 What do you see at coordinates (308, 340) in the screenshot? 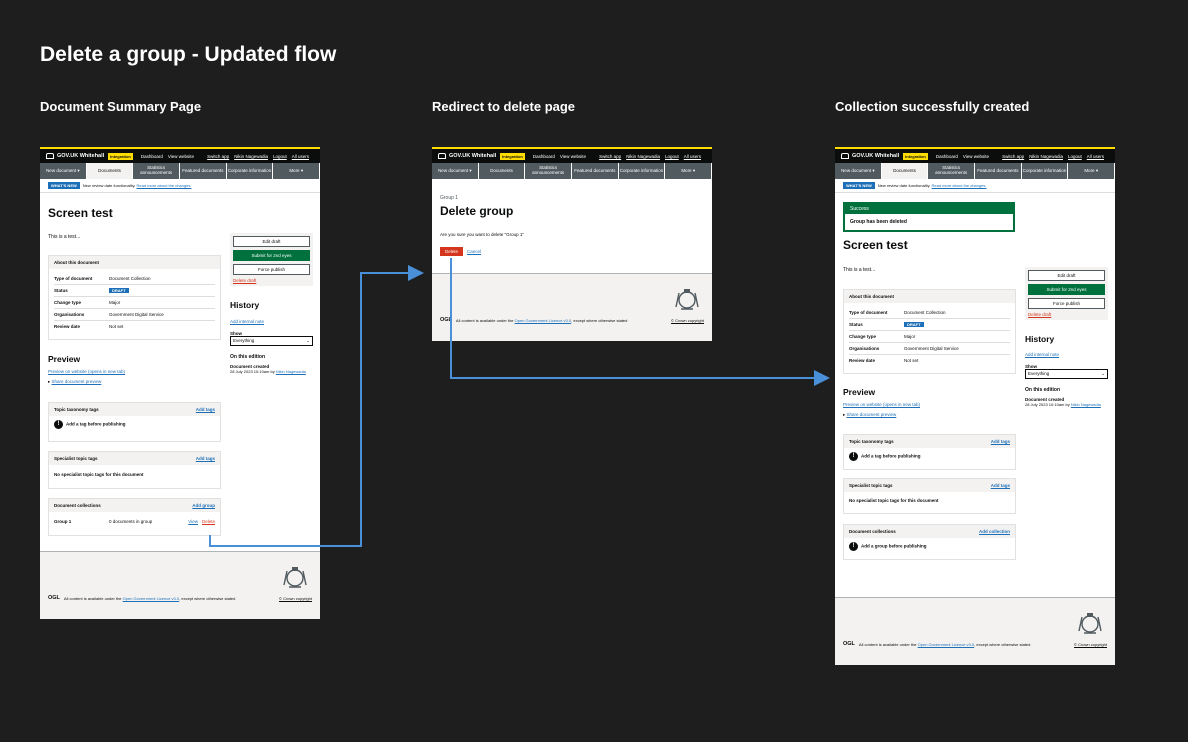
I see `chevron-down-icon: ⌄` at bounding box center [308, 340].